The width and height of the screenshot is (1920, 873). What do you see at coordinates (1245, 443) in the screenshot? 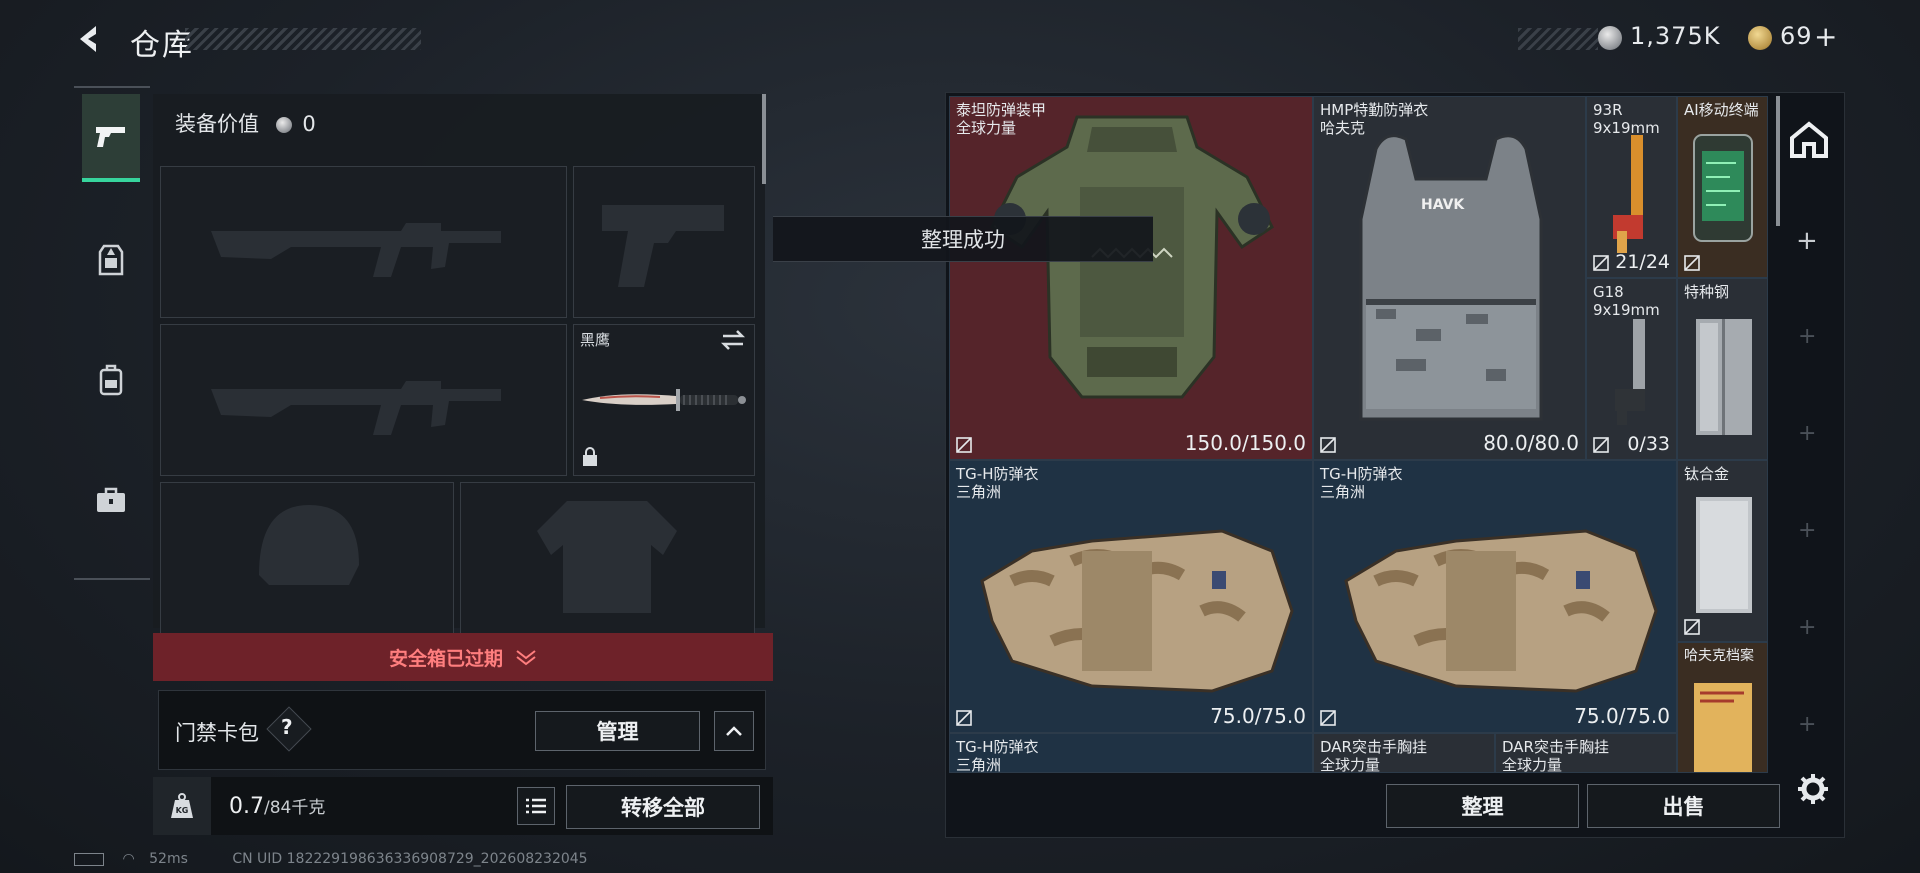
I see `item-durability: 150.0/150.0` at bounding box center [1245, 443].